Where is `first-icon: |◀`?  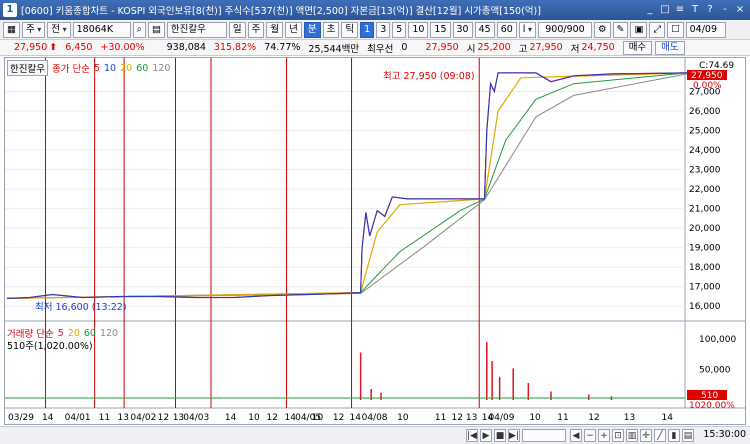 first-icon: |◀ is located at coordinates (472, 435).